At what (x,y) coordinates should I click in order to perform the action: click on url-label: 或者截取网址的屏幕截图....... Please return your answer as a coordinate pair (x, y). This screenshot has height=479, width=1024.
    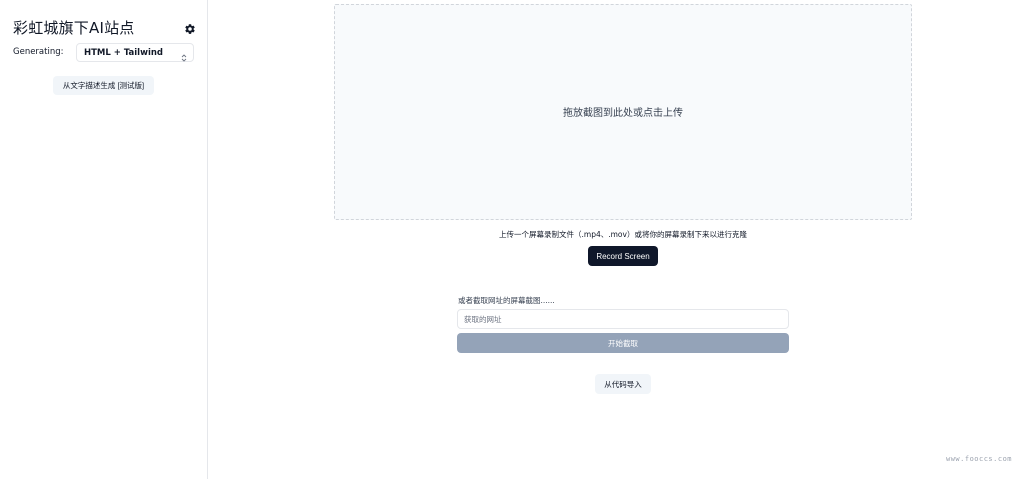
    Looking at the image, I should click on (506, 300).